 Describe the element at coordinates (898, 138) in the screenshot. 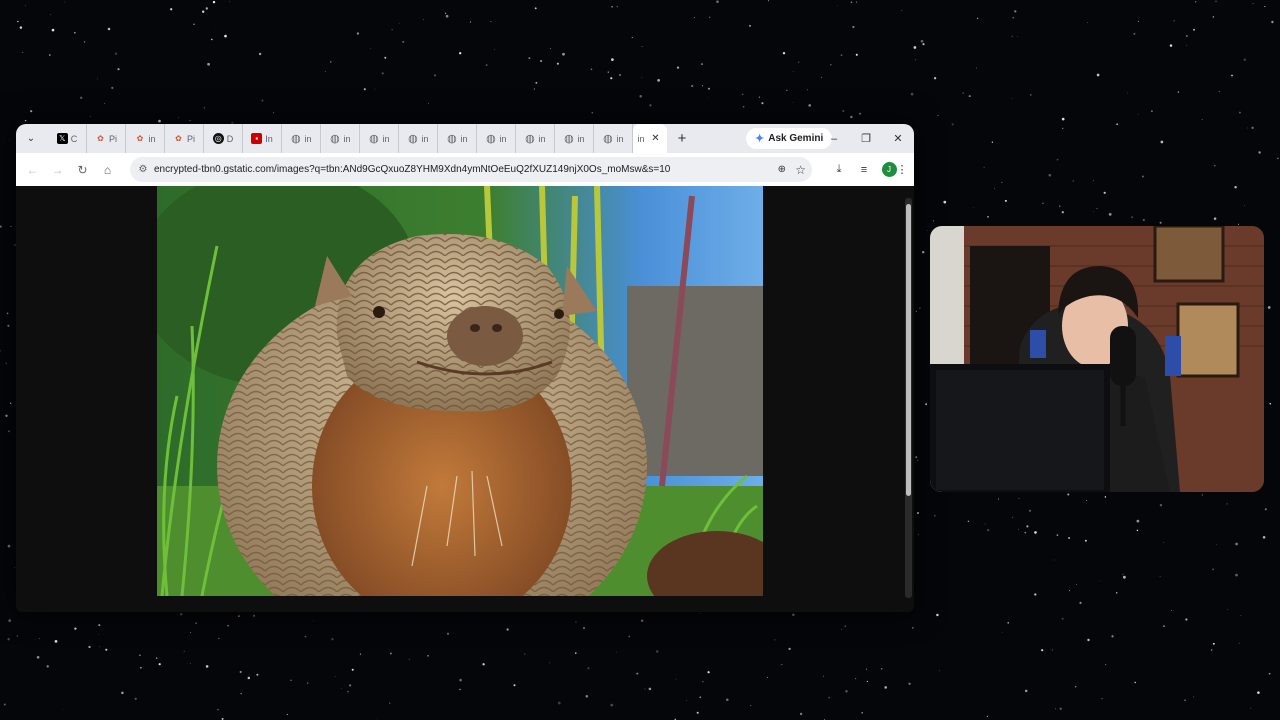

I see `close-window-button: ✕` at that location.